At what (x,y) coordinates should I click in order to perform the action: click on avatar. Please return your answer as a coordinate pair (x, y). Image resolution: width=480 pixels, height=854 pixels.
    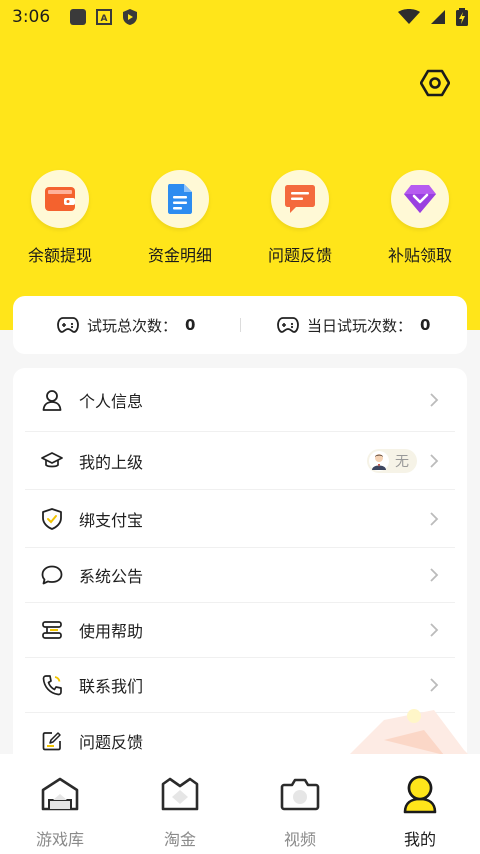
    Looking at the image, I should click on (379, 460).